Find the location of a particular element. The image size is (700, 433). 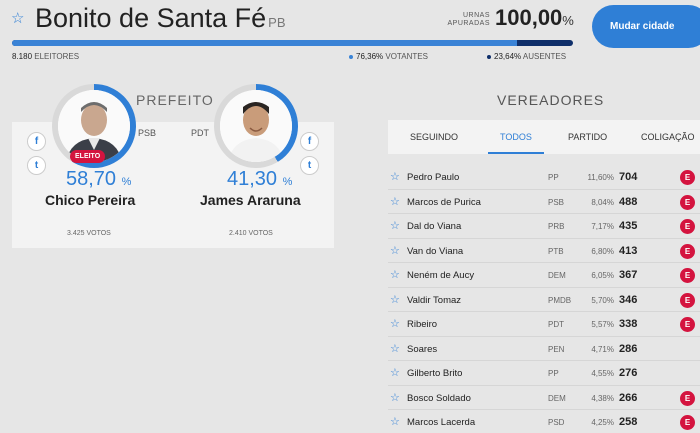

vereador-party: PSD is located at coordinates (556, 422).